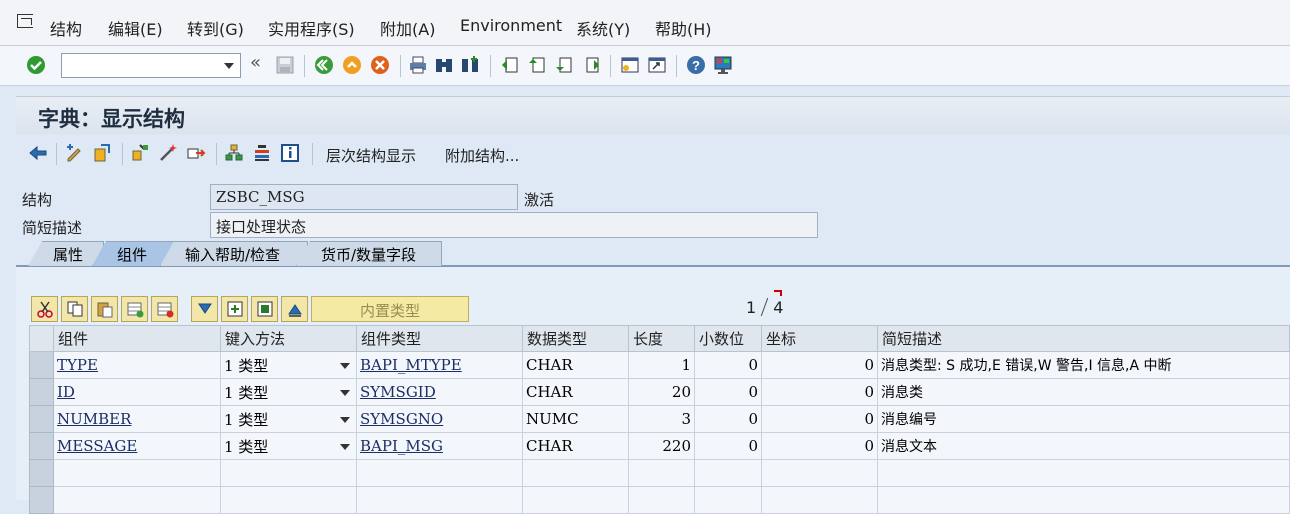  Describe the element at coordinates (630, 65) in the screenshot. I see `new-session-icon` at that location.